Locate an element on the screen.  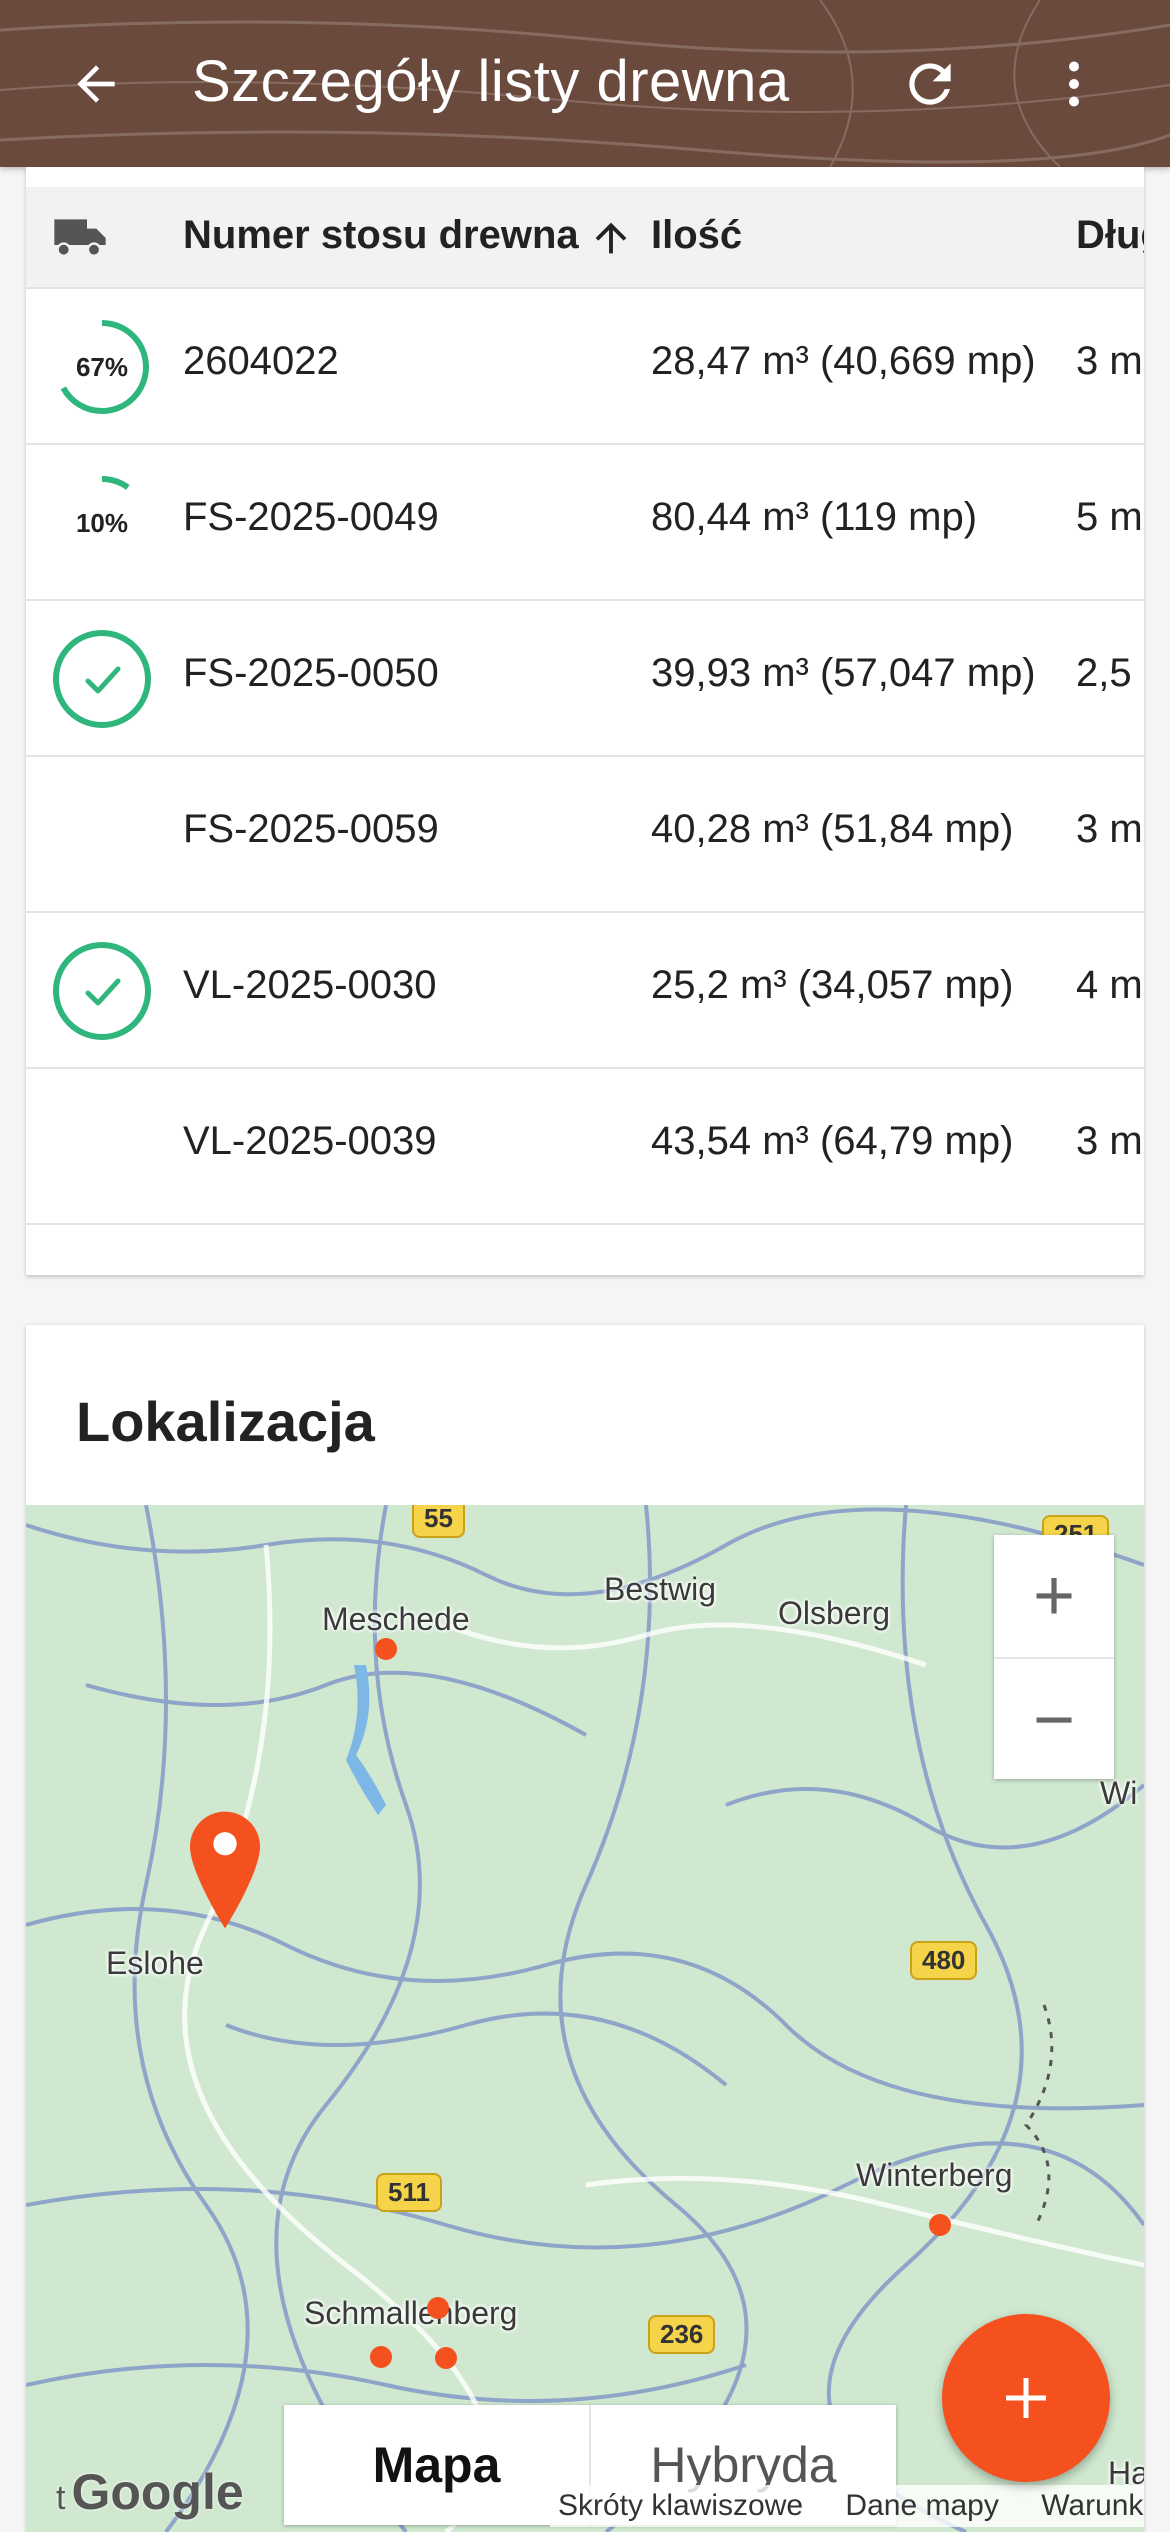
cell-number: FS-2025-0059 is located at coordinates (311, 829).